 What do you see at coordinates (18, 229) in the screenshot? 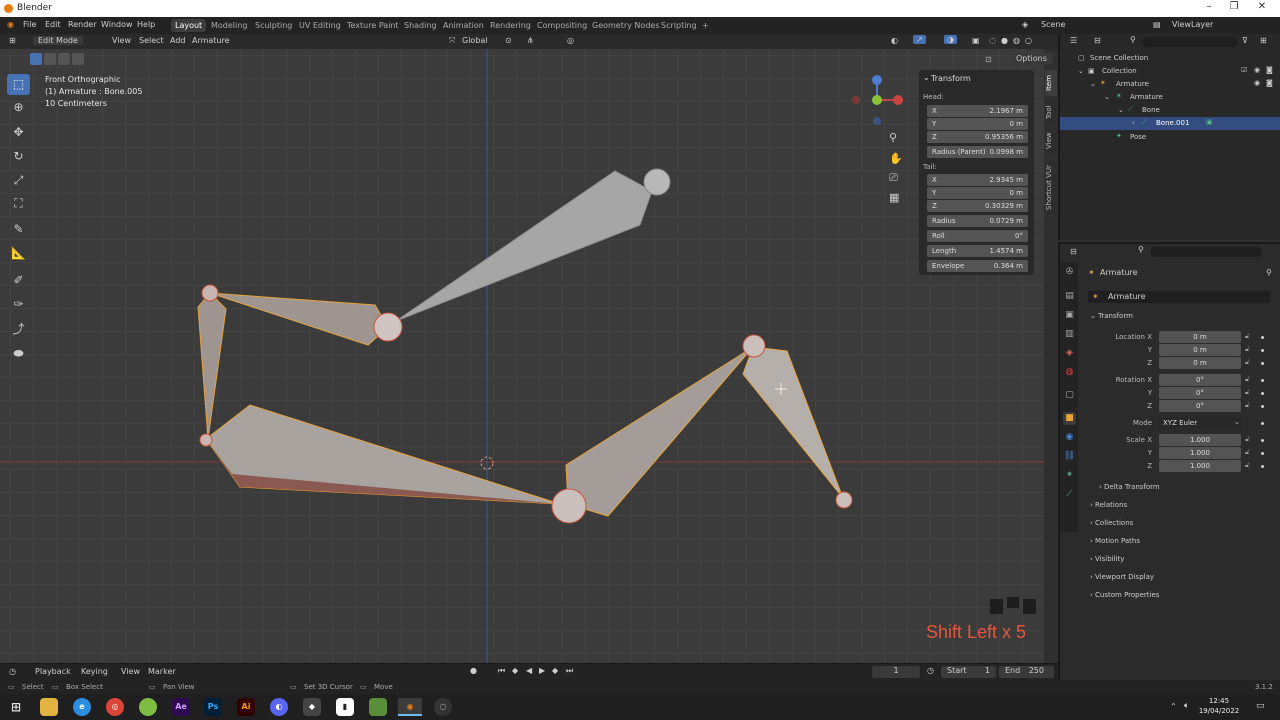
I see `annotate-tool-icon: ✎` at bounding box center [18, 229].